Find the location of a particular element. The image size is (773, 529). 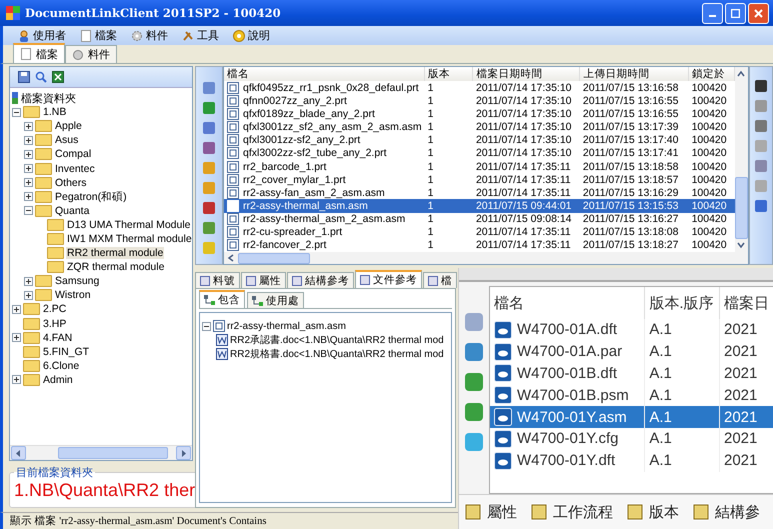

table-cell: qfxf0189zz_blade_any_2.prt is located at coordinates (324, 114).